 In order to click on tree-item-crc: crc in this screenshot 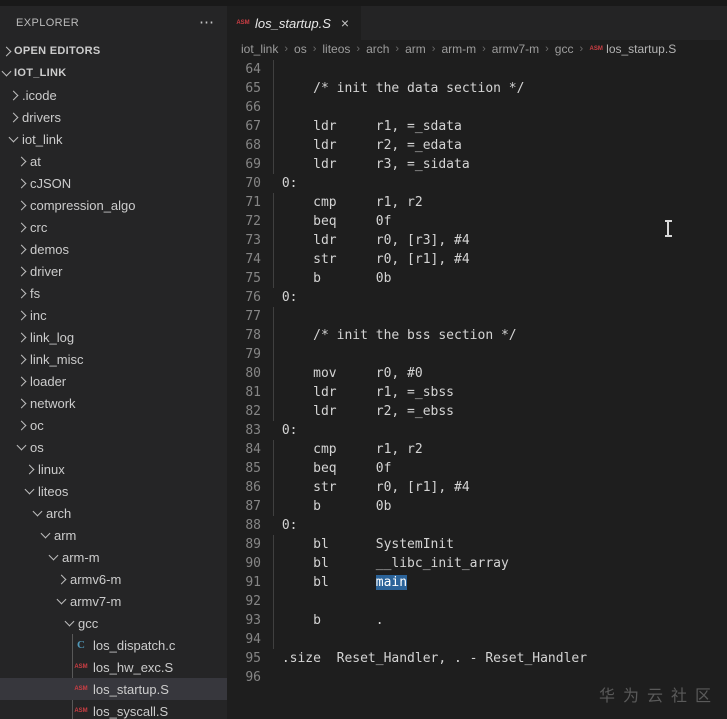, I will do `click(113, 227)`.